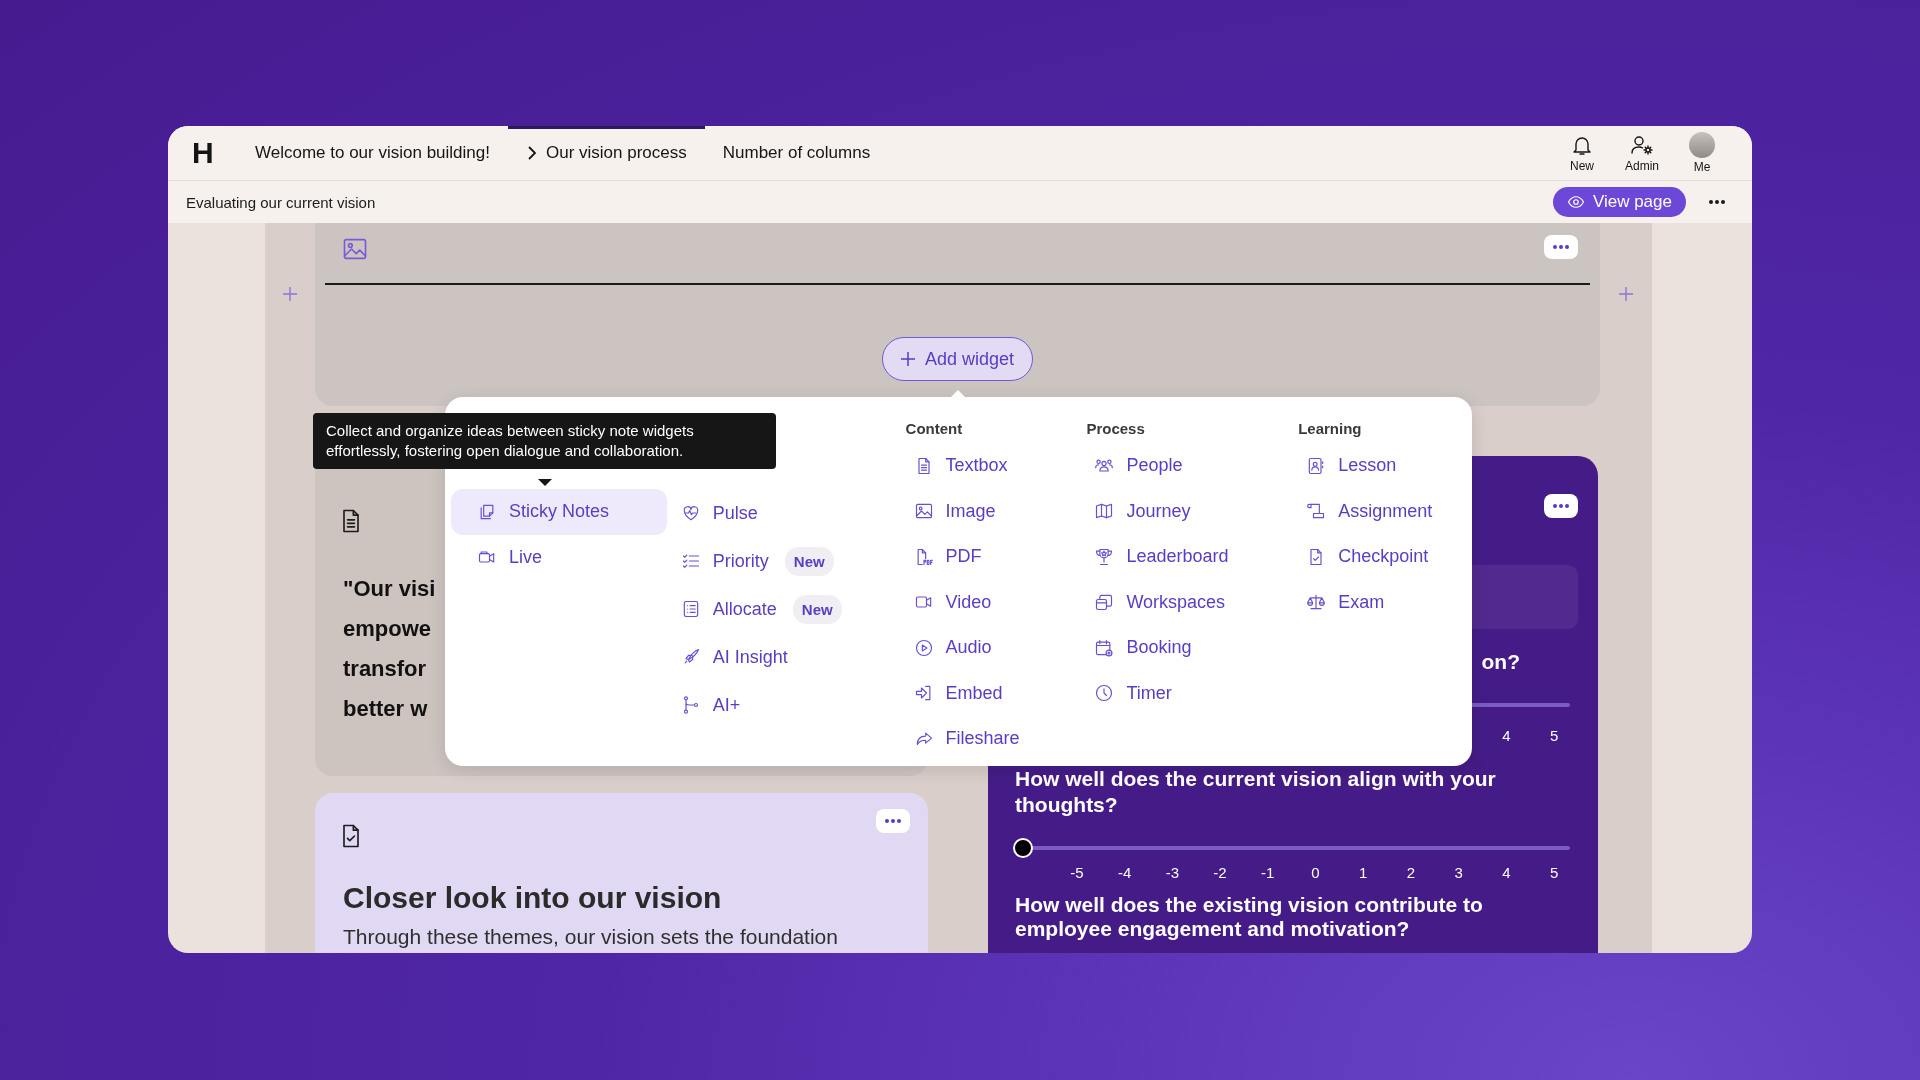 This screenshot has width=1920, height=1080. Describe the element at coordinates (1249, 917) in the screenshot. I see `question-text: How well does the existing vision contribute to employee engagement and motivation?` at that location.